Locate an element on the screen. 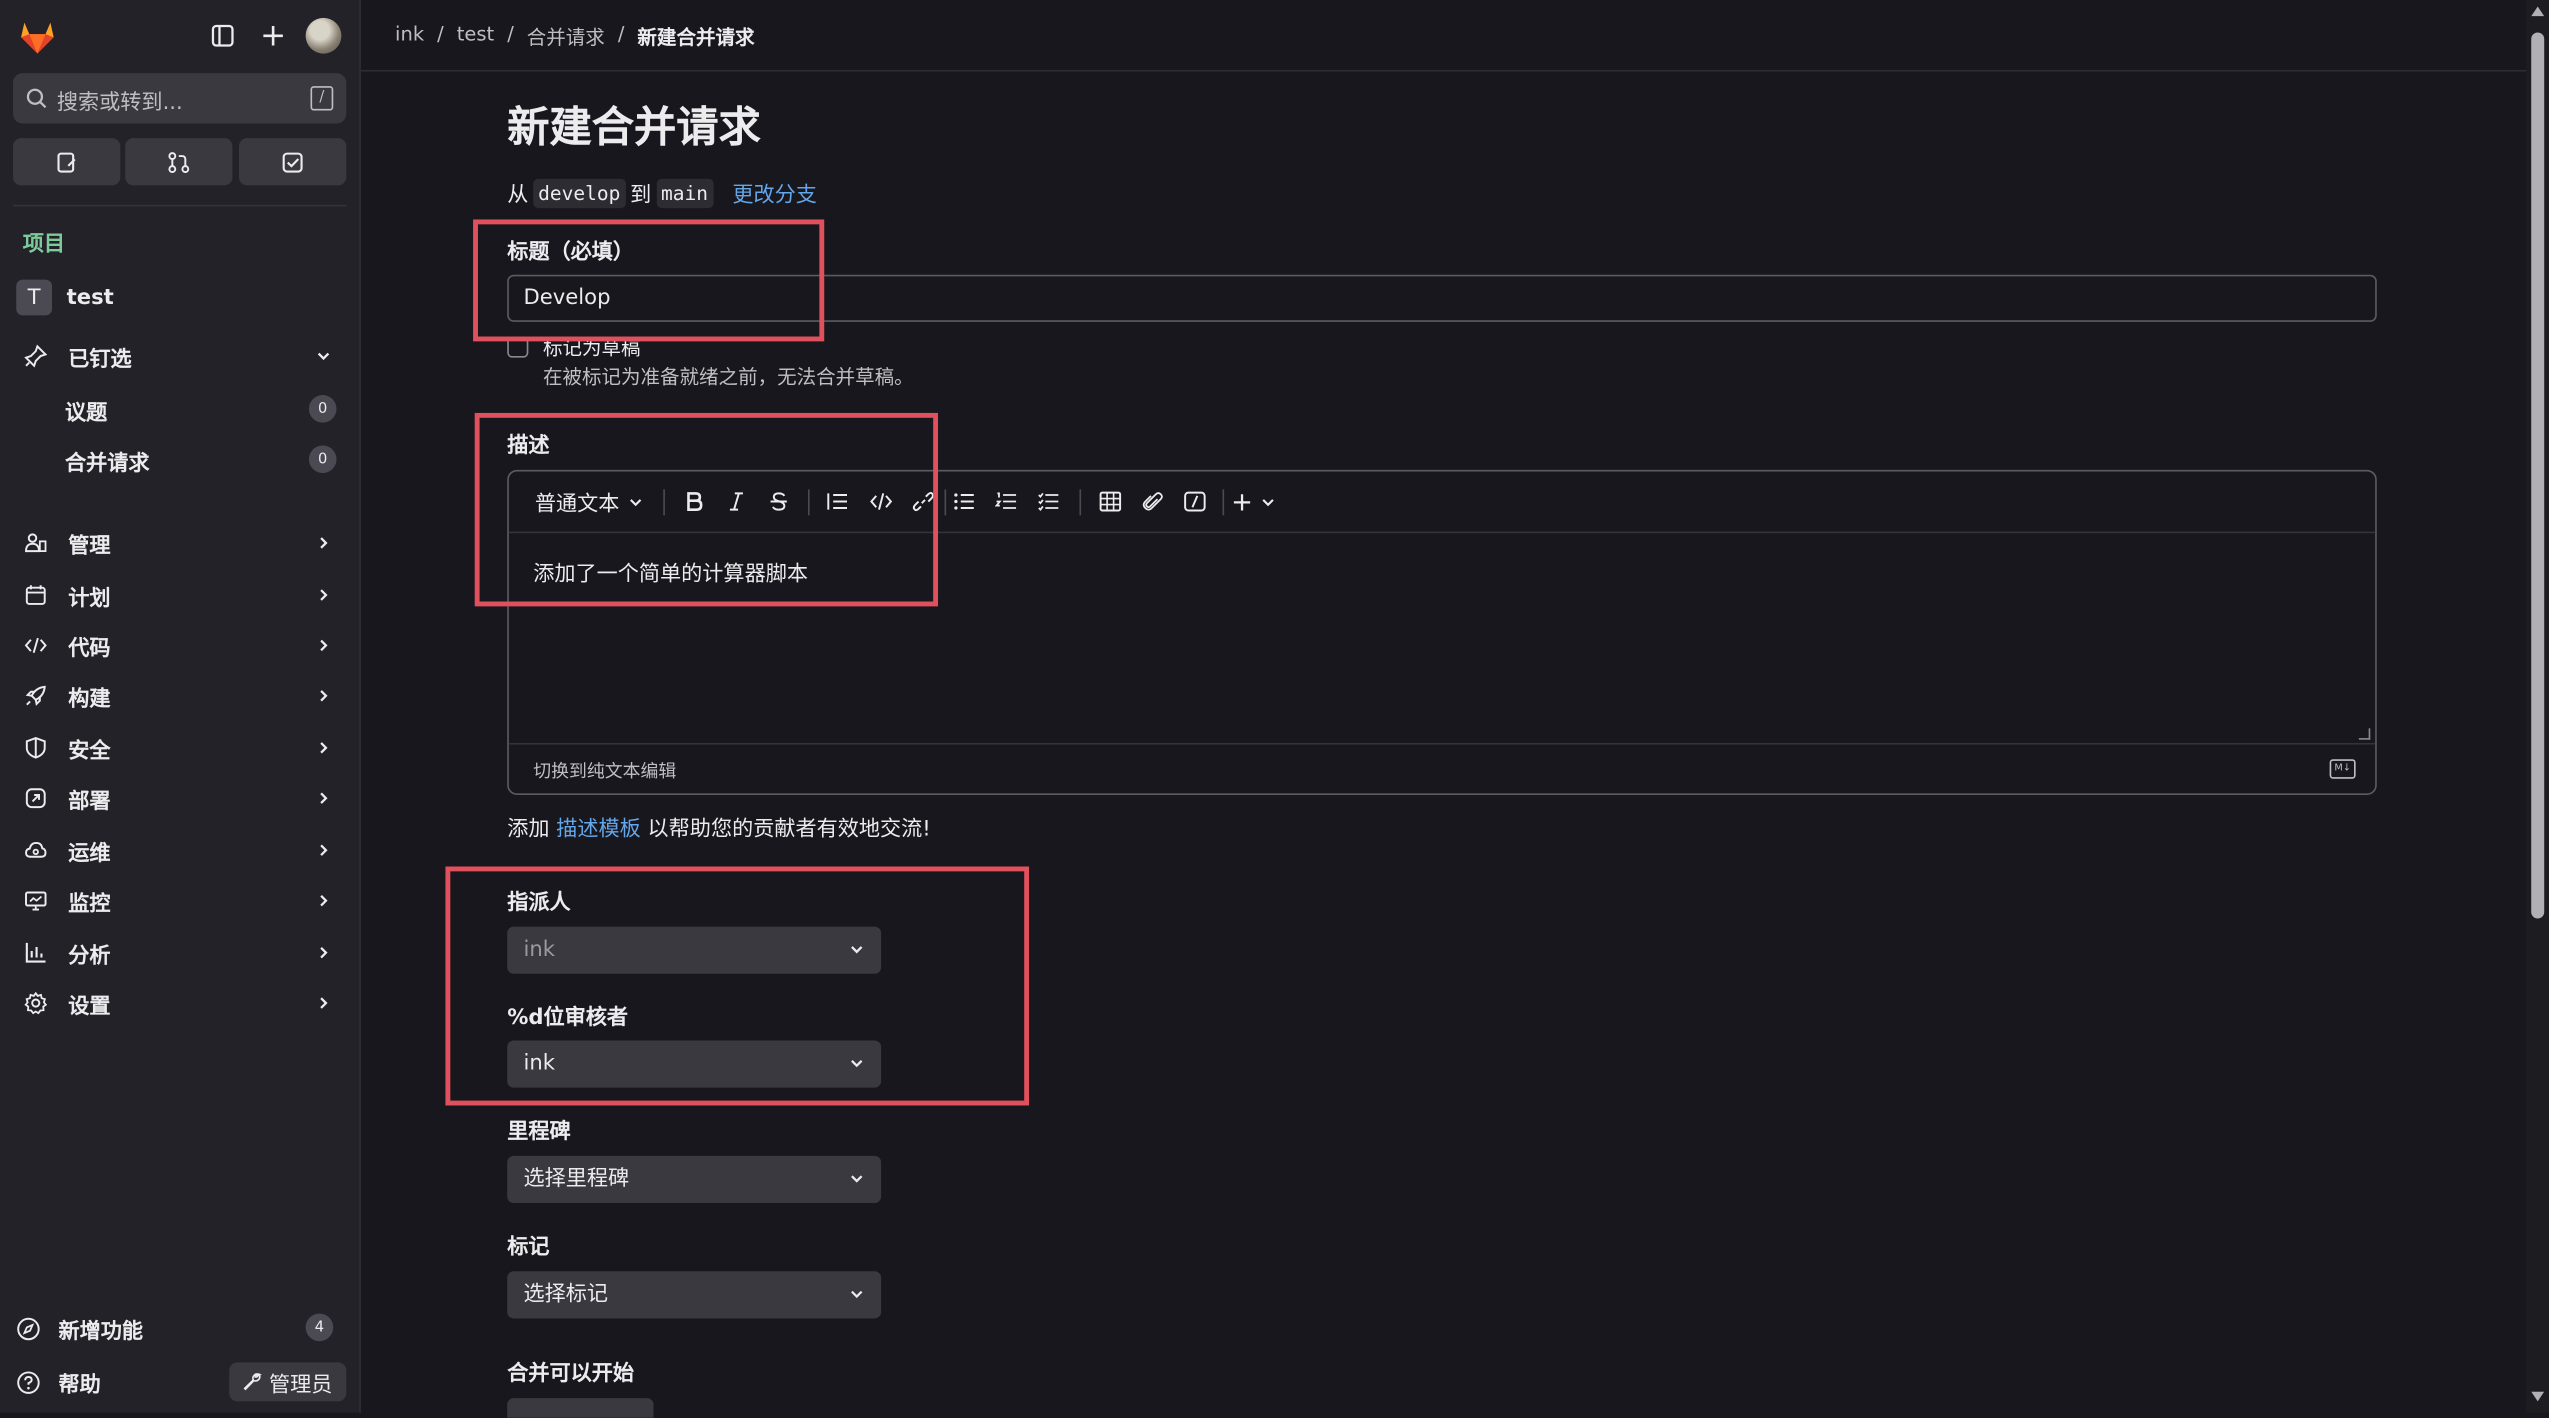 This screenshot has width=2549, height=1418. pinned-section-toggle: 已钉选 is located at coordinates (179, 356).